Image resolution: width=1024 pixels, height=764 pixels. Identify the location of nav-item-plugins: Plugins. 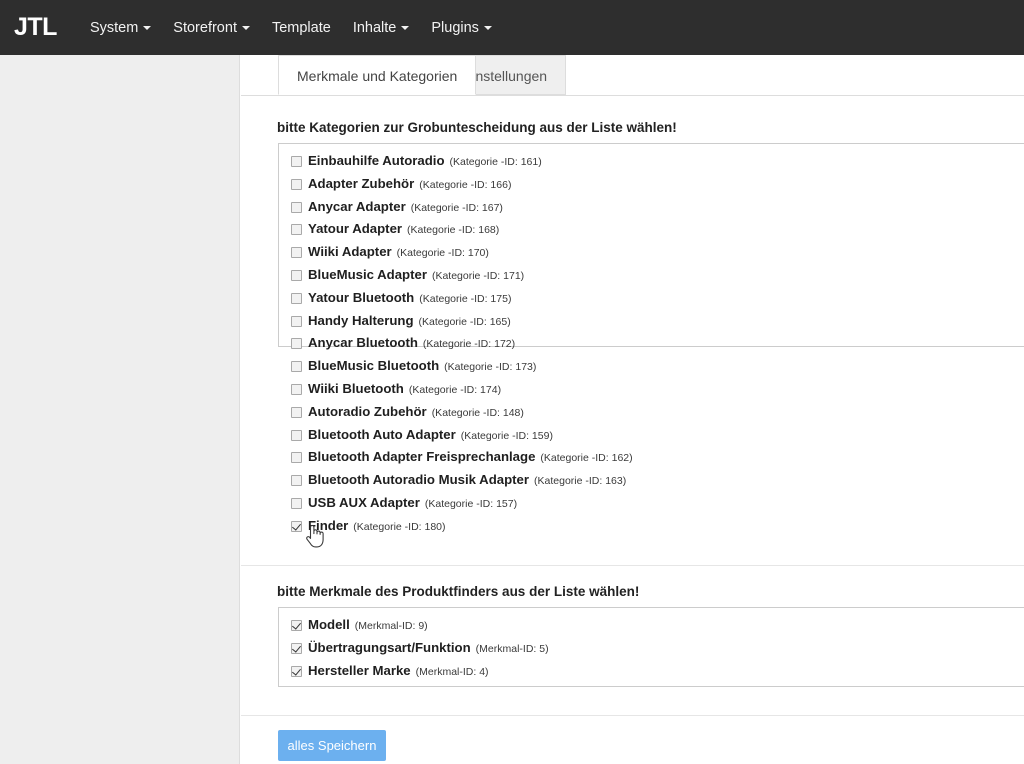
(461, 28).